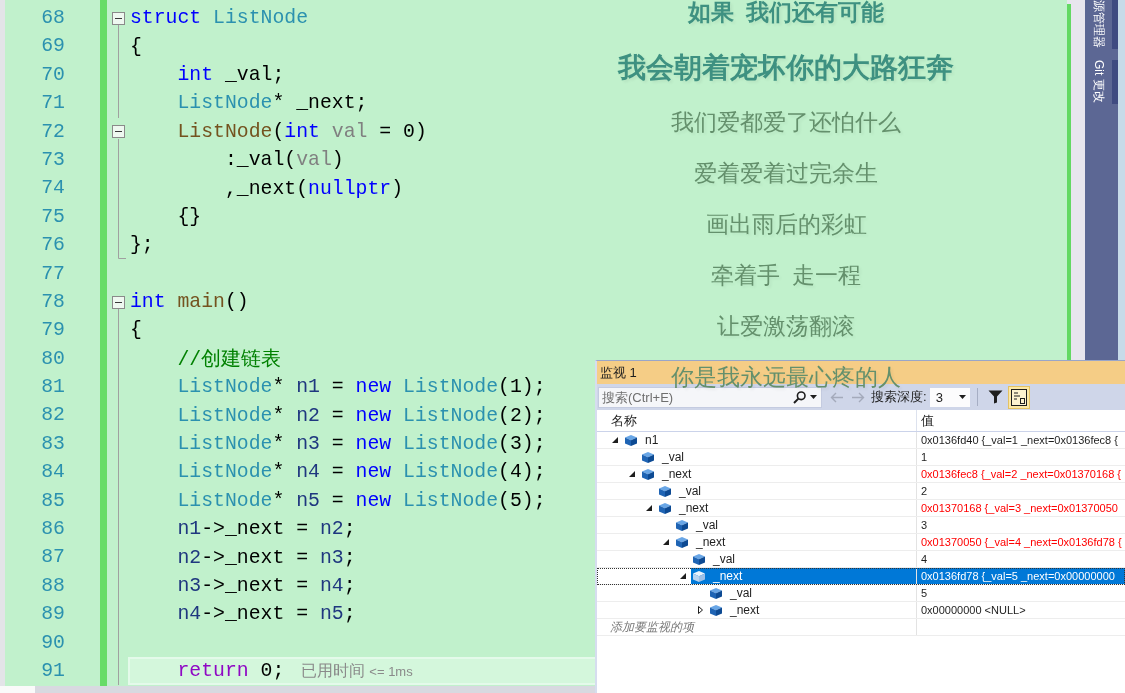 Image resolution: width=1125 pixels, height=693 pixels. Describe the element at coordinates (52, 274) in the screenshot. I see `line-number: 77` at that location.